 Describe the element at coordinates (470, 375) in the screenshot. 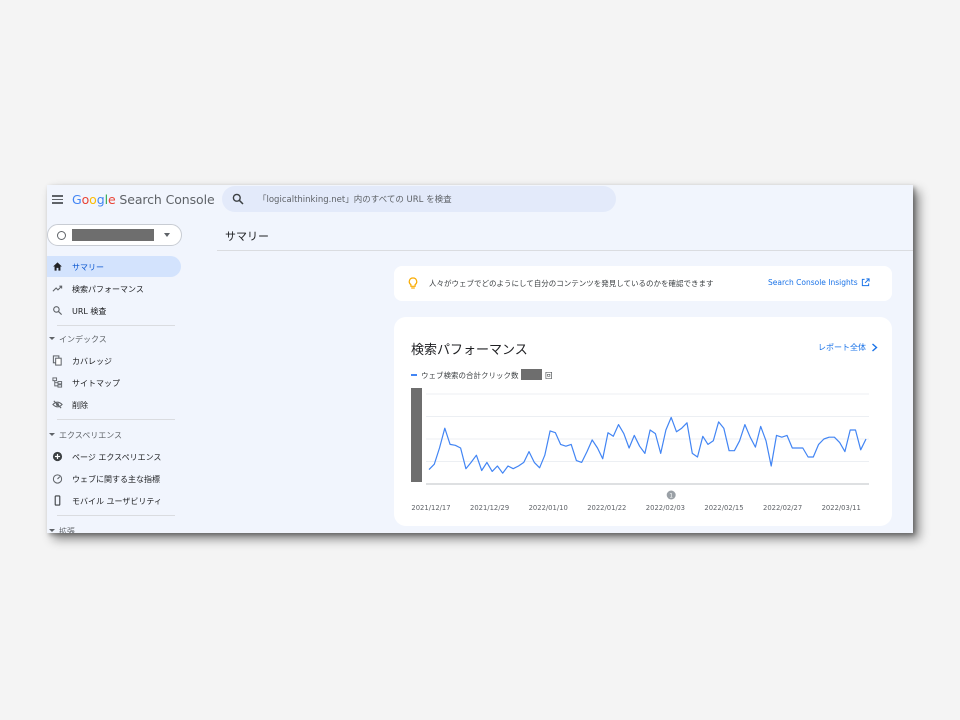

I see `legend-label: ウェブ検索の合計クリック数` at that location.